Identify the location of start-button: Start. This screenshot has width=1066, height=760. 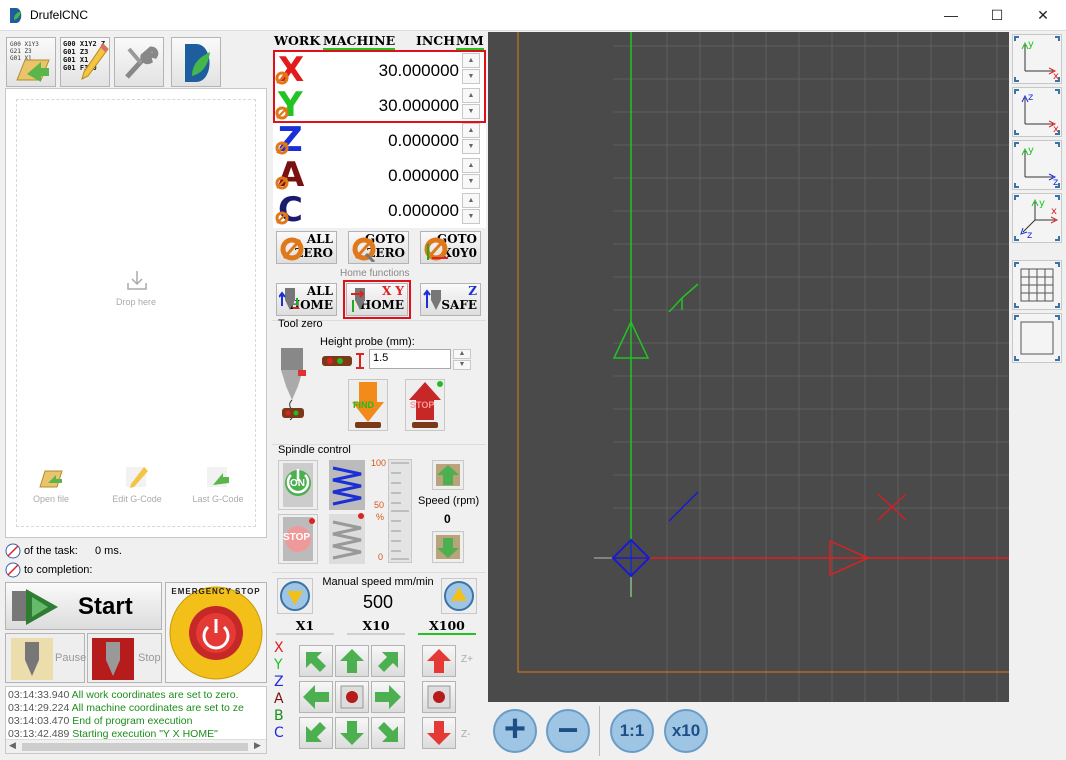
(83, 606).